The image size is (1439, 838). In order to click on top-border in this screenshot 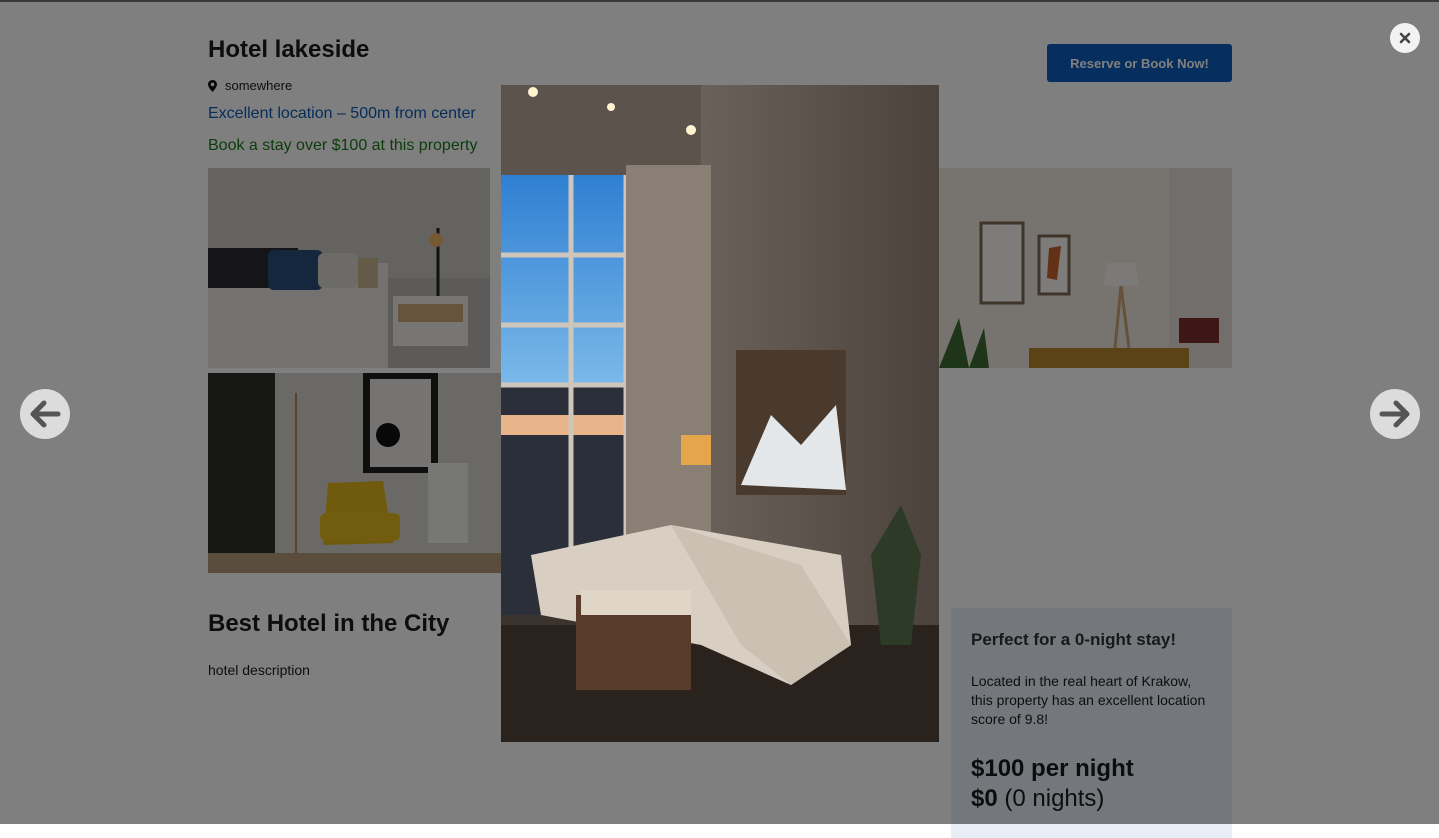, I will do `click(719, 1)`.